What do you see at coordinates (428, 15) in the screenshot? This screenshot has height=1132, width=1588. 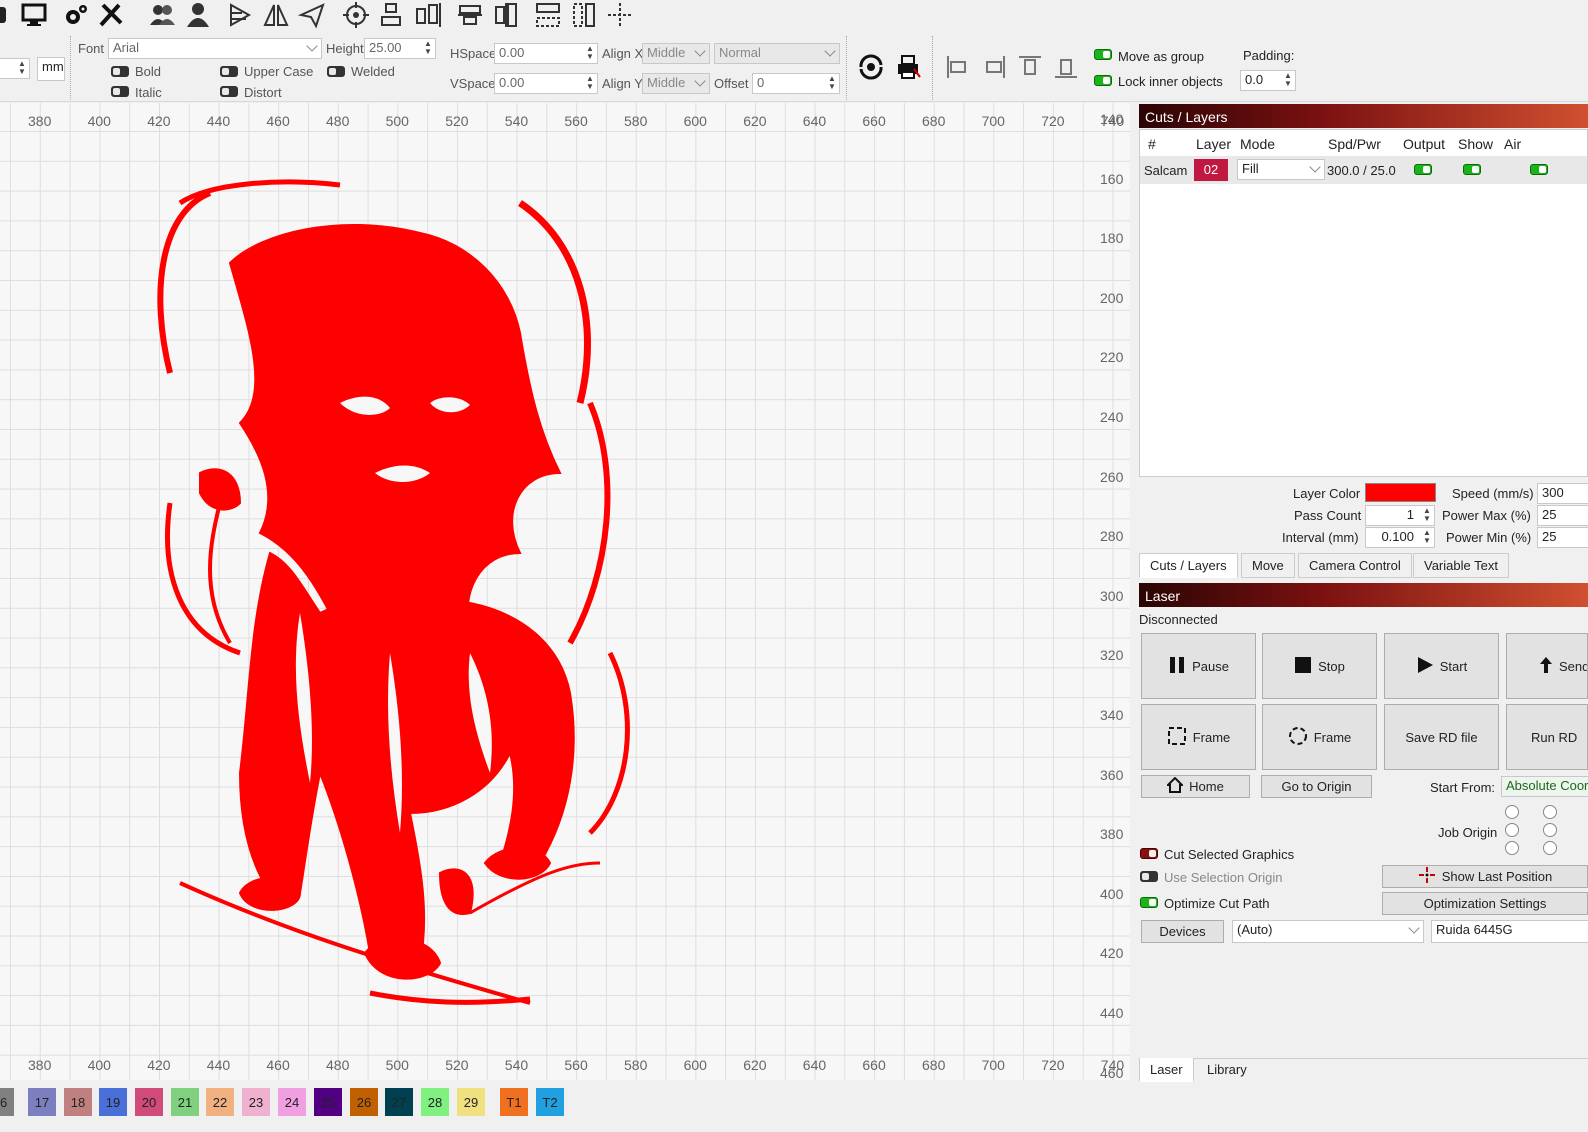 I see `distribute-icon` at bounding box center [428, 15].